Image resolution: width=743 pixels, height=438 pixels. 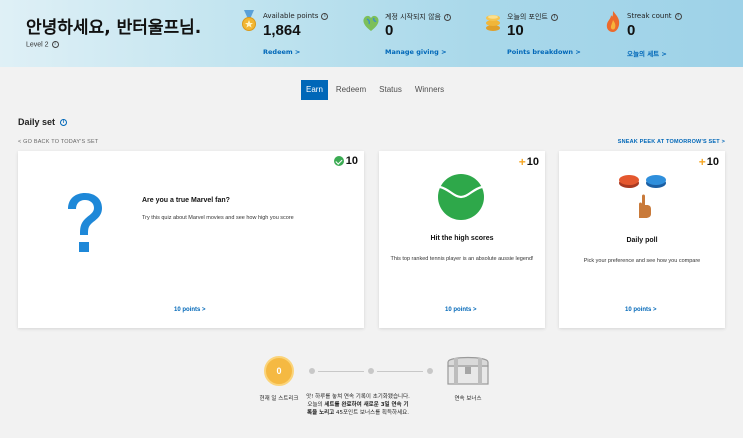 I want to click on stat-value: 10, so click(x=515, y=30).